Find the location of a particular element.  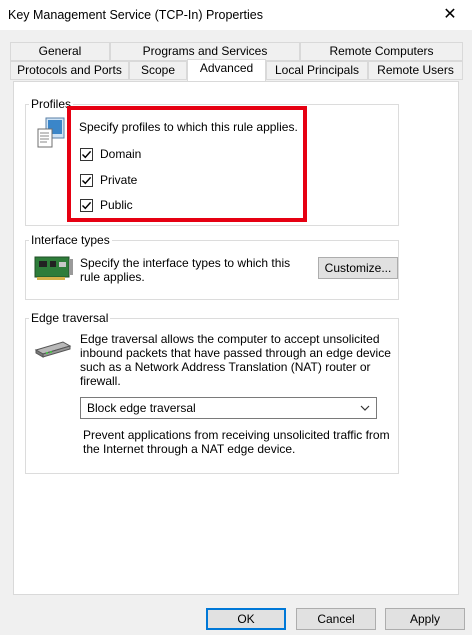

interface-types-group-label: Interface types is located at coordinates (70, 240).